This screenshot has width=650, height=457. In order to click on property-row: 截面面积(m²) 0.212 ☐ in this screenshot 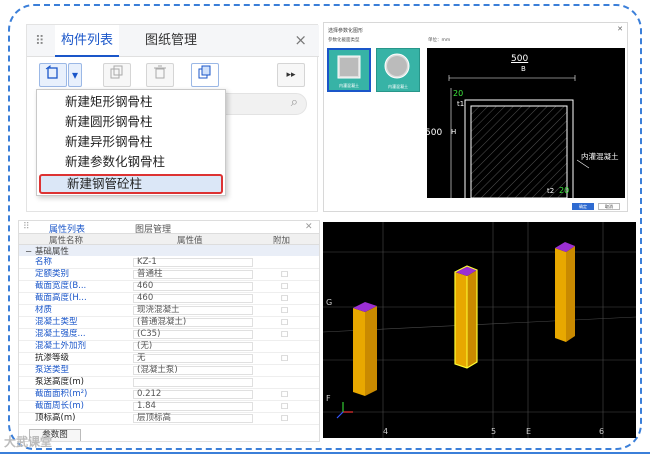, I will do `click(169, 395)`.